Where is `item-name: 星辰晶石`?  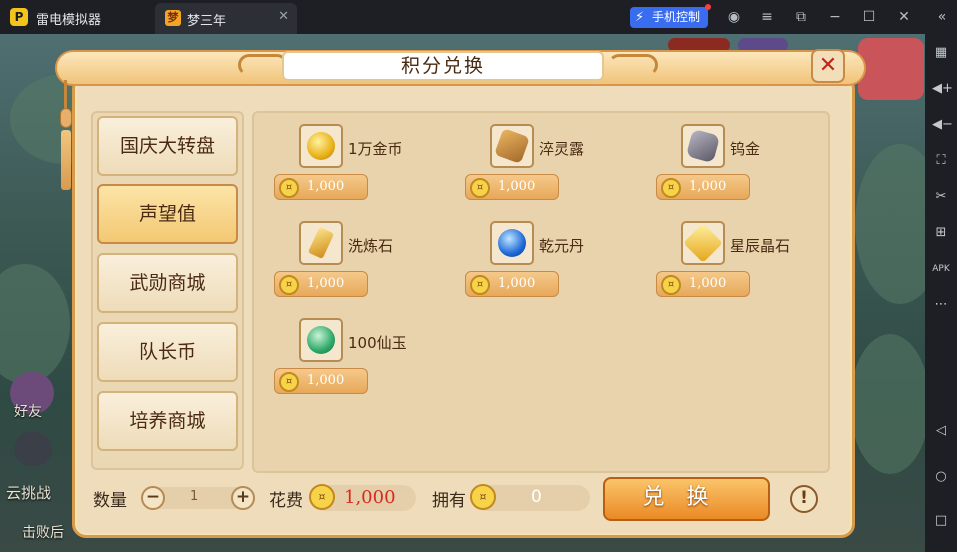
item-name: 星辰晶石 is located at coordinates (760, 246).